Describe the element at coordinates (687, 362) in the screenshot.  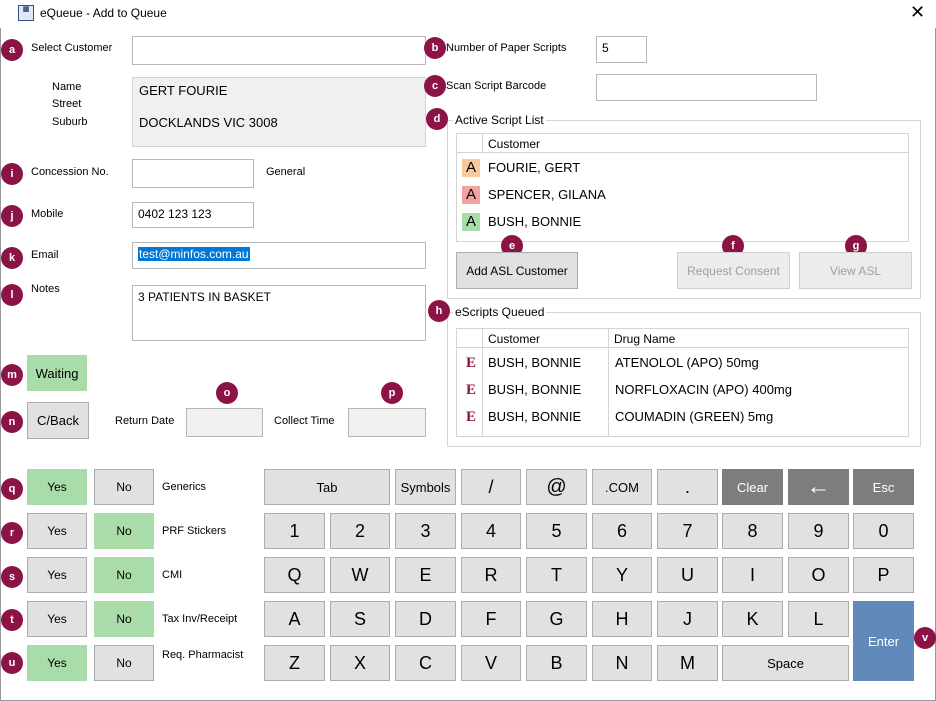
I see `escript-drug: ATENOLOL (APO) 50mg` at that location.